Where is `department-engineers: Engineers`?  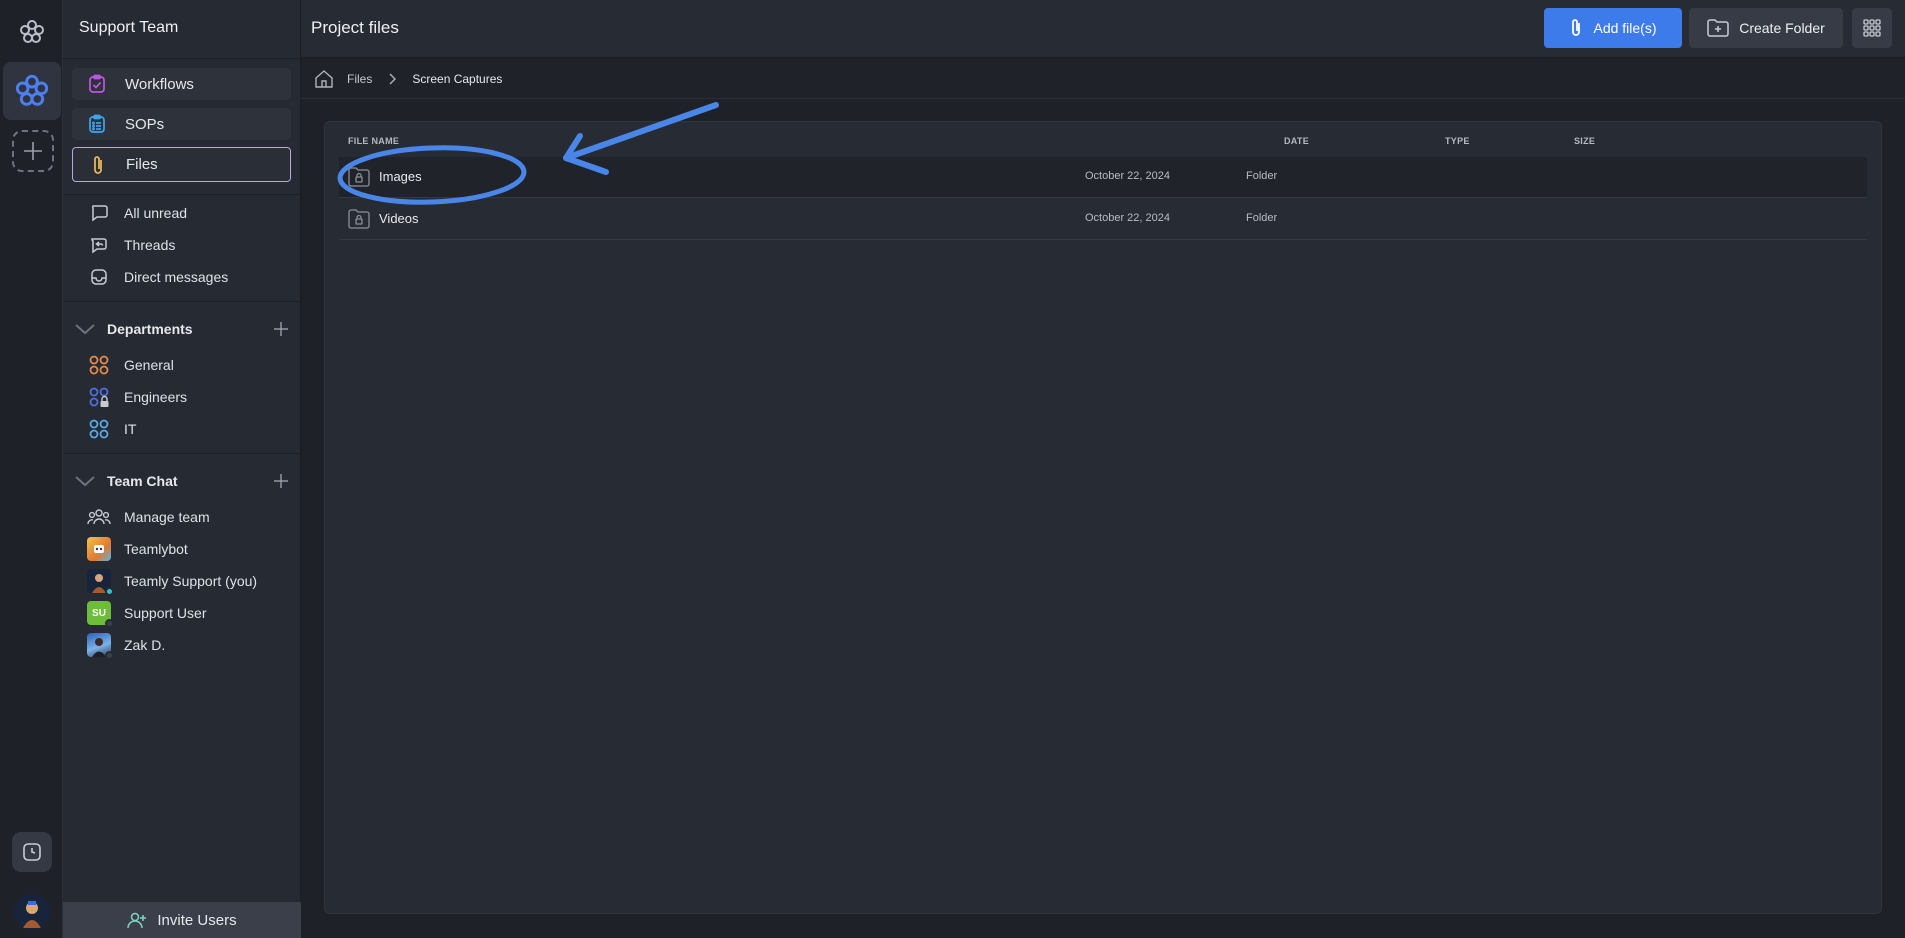
department-engineers: Engineers is located at coordinates (137, 397).